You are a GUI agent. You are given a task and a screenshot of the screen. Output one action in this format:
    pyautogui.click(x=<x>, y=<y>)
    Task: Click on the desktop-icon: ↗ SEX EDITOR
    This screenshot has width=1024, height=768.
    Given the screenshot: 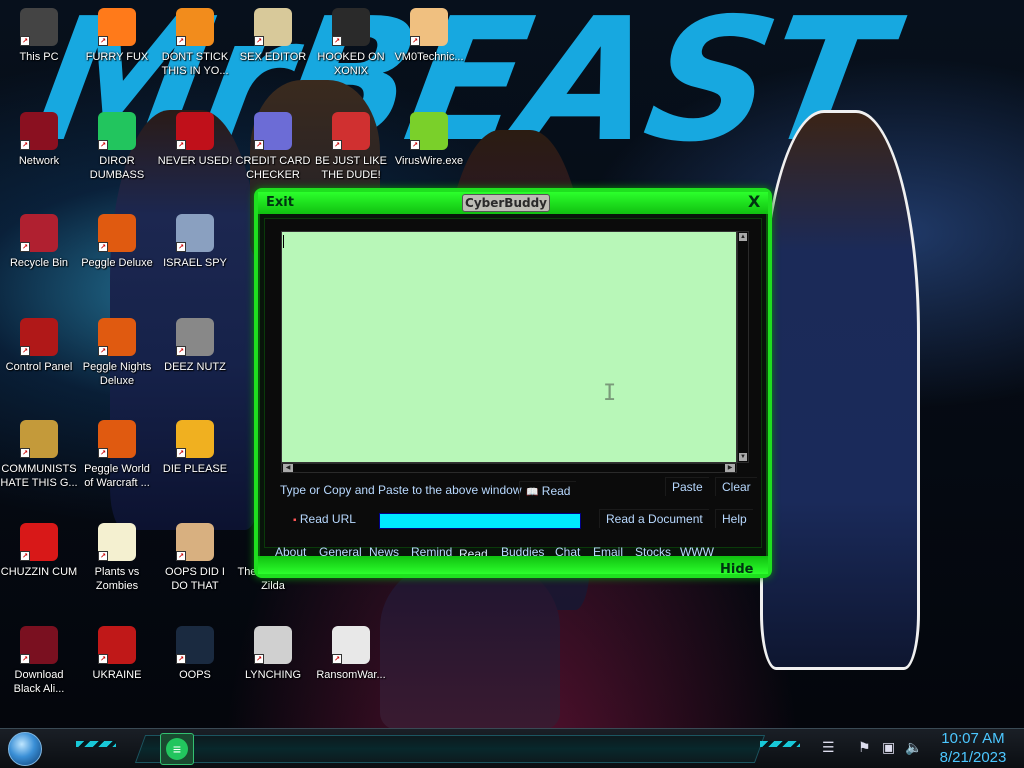 What is the action you would take?
    pyautogui.click(x=273, y=36)
    